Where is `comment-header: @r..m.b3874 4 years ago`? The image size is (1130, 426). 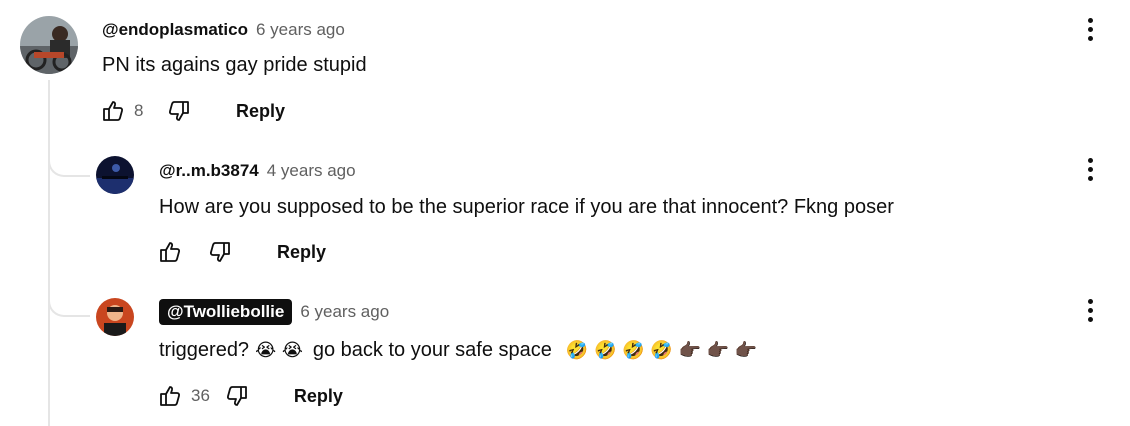 comment-header: @r..m.b3874 4 years ago is located at coordinates (257, 171).